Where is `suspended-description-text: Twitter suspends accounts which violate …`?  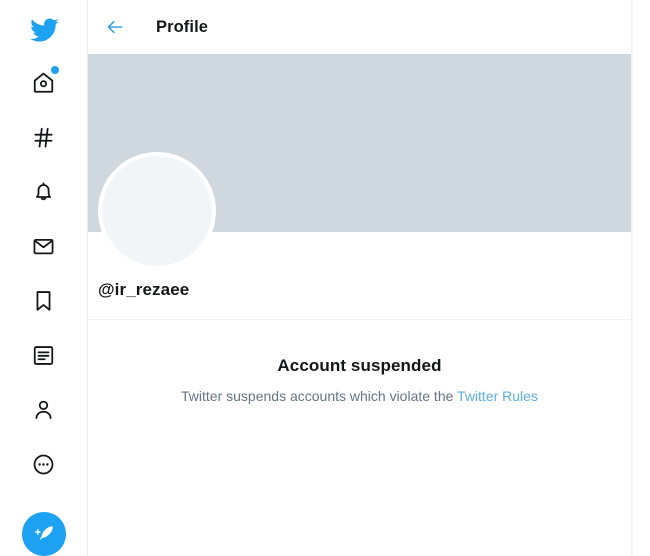
suspended-description-text: Twitter suspends accounts which violate … is located at coordinates (319, 396).